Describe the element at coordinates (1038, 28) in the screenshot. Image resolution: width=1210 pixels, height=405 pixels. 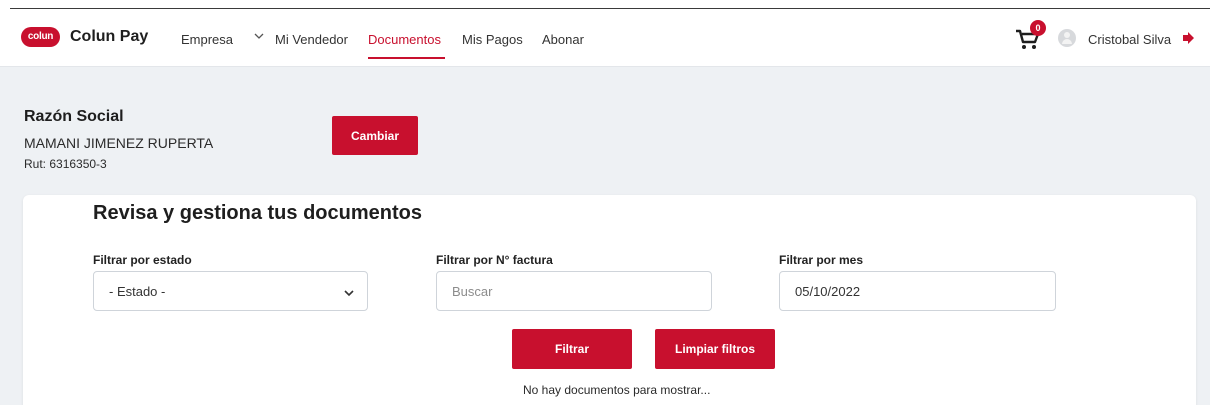
I see `cart-count-badge: 0` at that location.